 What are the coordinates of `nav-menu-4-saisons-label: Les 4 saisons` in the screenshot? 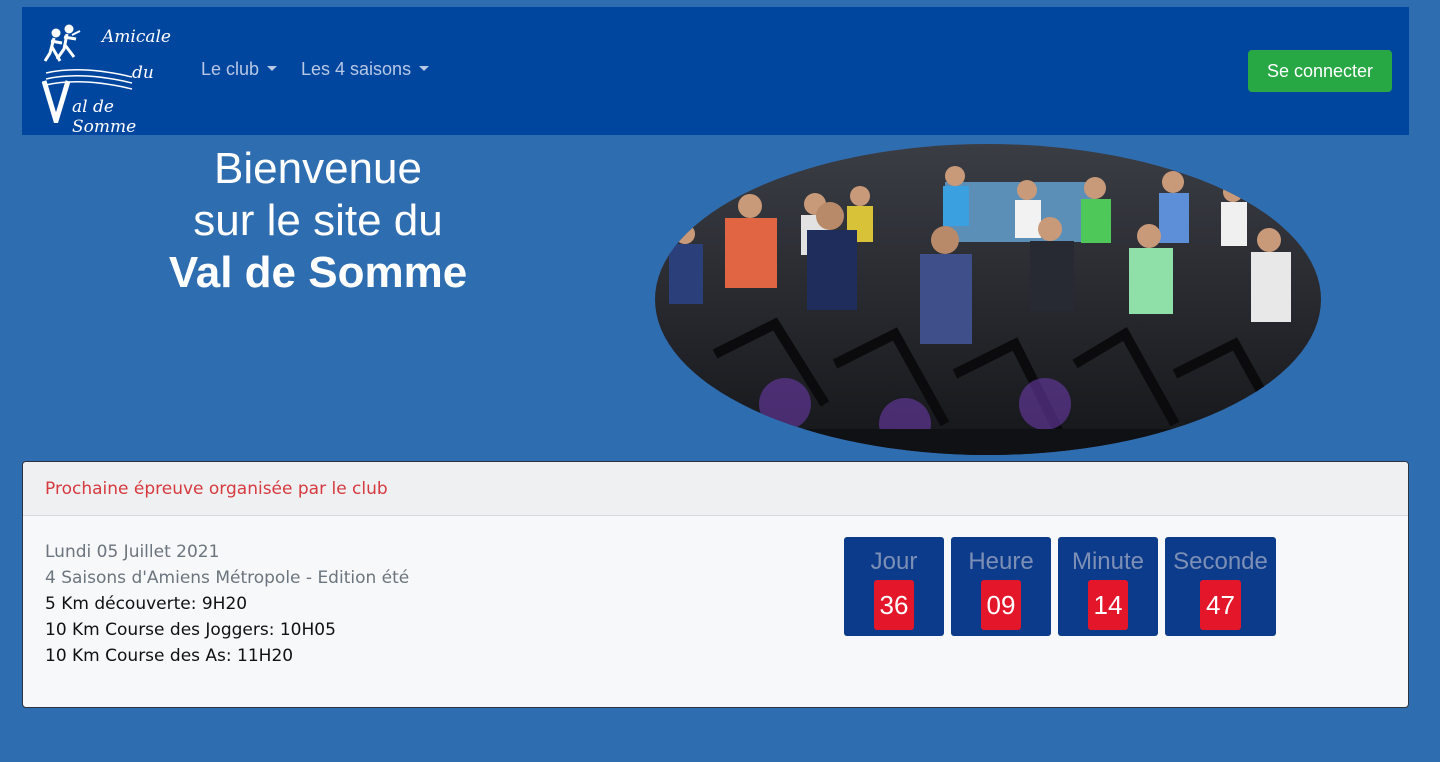 It's located at (356, 69).